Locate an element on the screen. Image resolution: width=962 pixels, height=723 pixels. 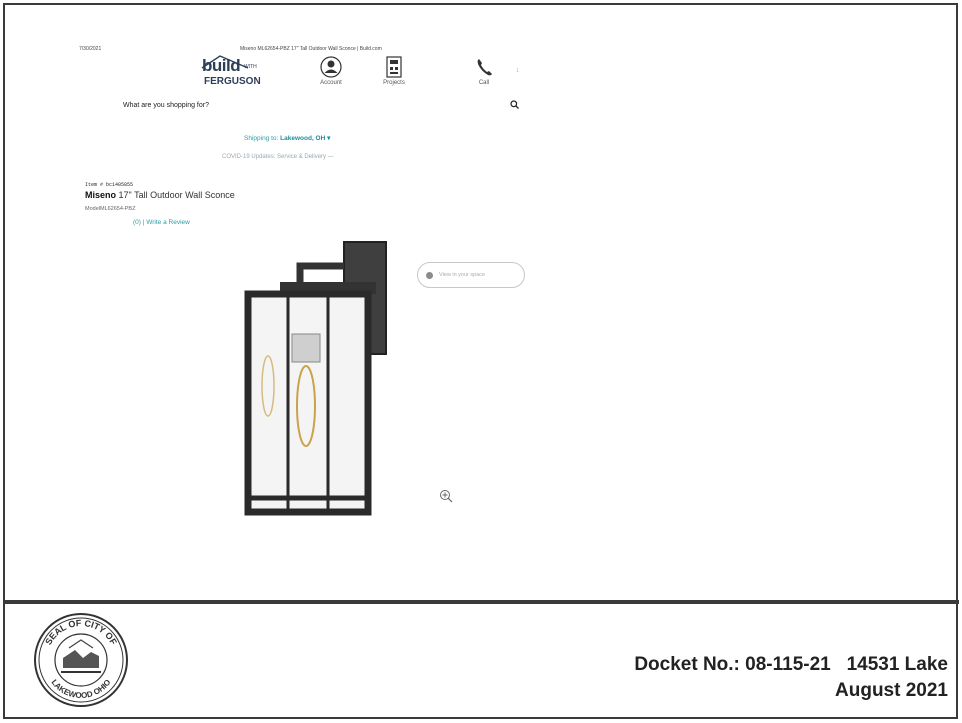
nav-projects-label: Projects is located at coordinates (394, 83).